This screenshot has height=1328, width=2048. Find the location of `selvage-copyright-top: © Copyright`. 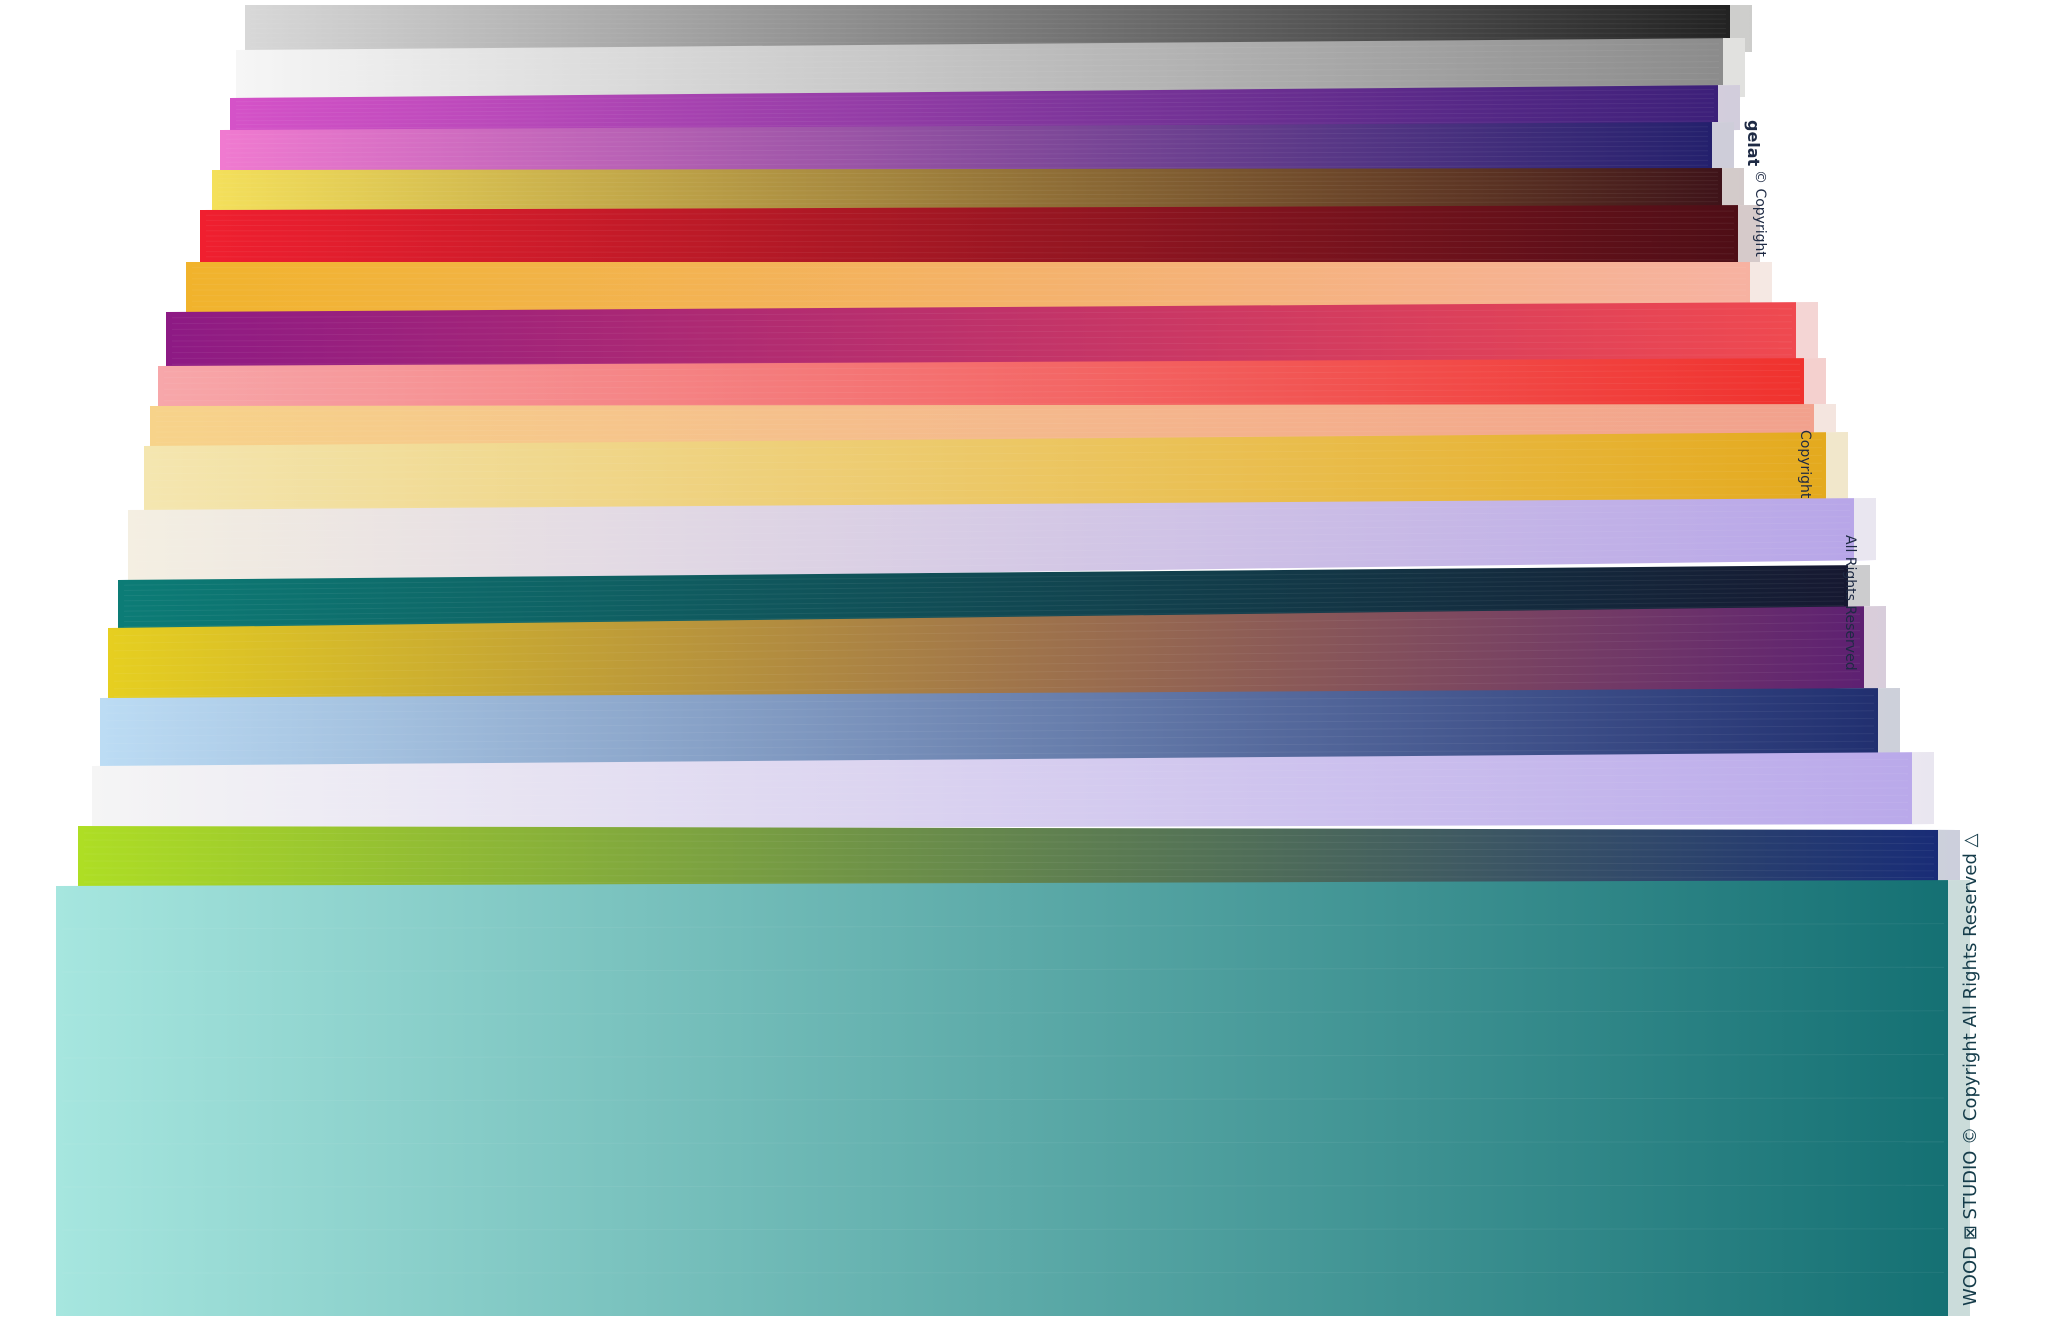

selvage-copyright-top: © Copyright is located at coordinates (1760, 213).